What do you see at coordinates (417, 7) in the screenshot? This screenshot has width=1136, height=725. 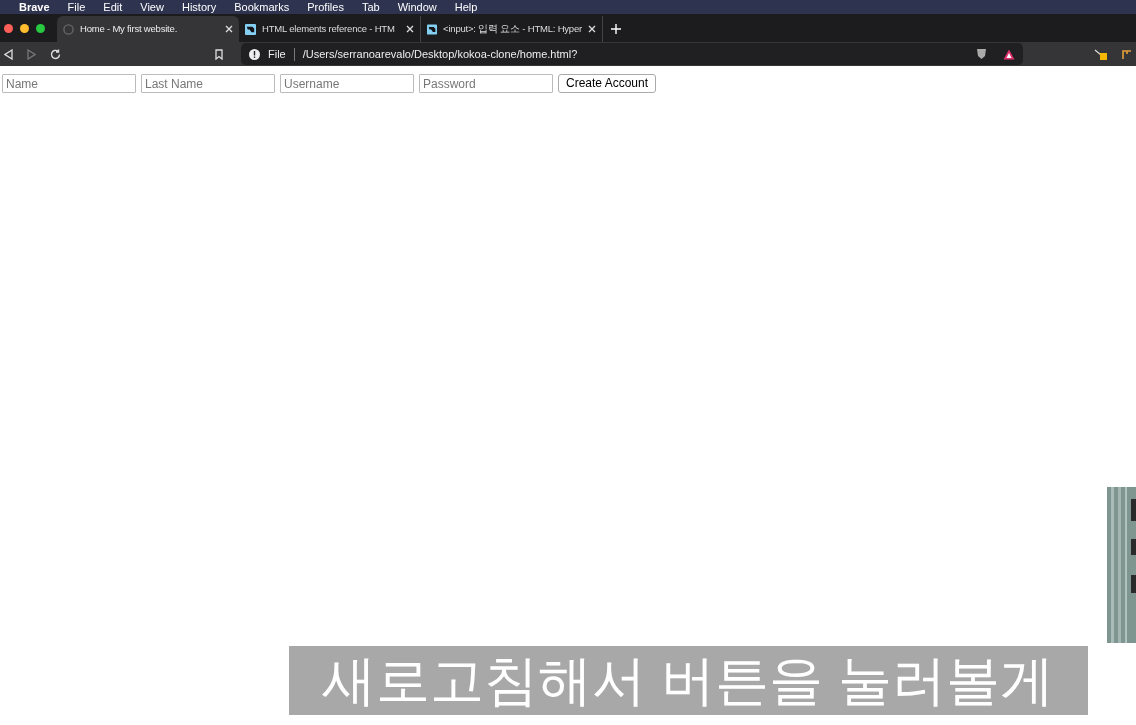 I see `menu-item: Window` at bounding box center [417, 7].